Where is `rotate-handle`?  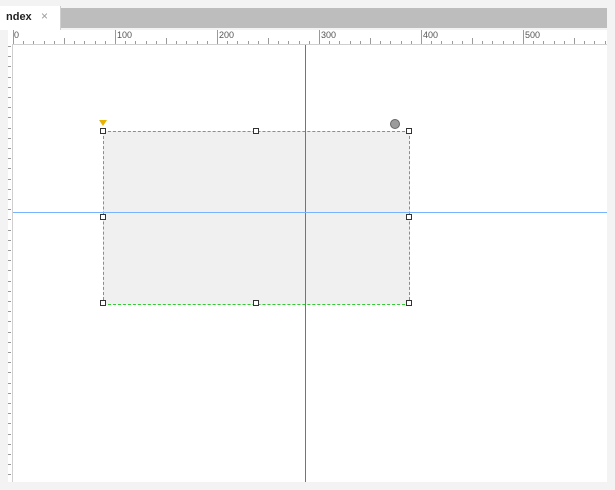
rotate-handle is located at coordinates (395, 124).